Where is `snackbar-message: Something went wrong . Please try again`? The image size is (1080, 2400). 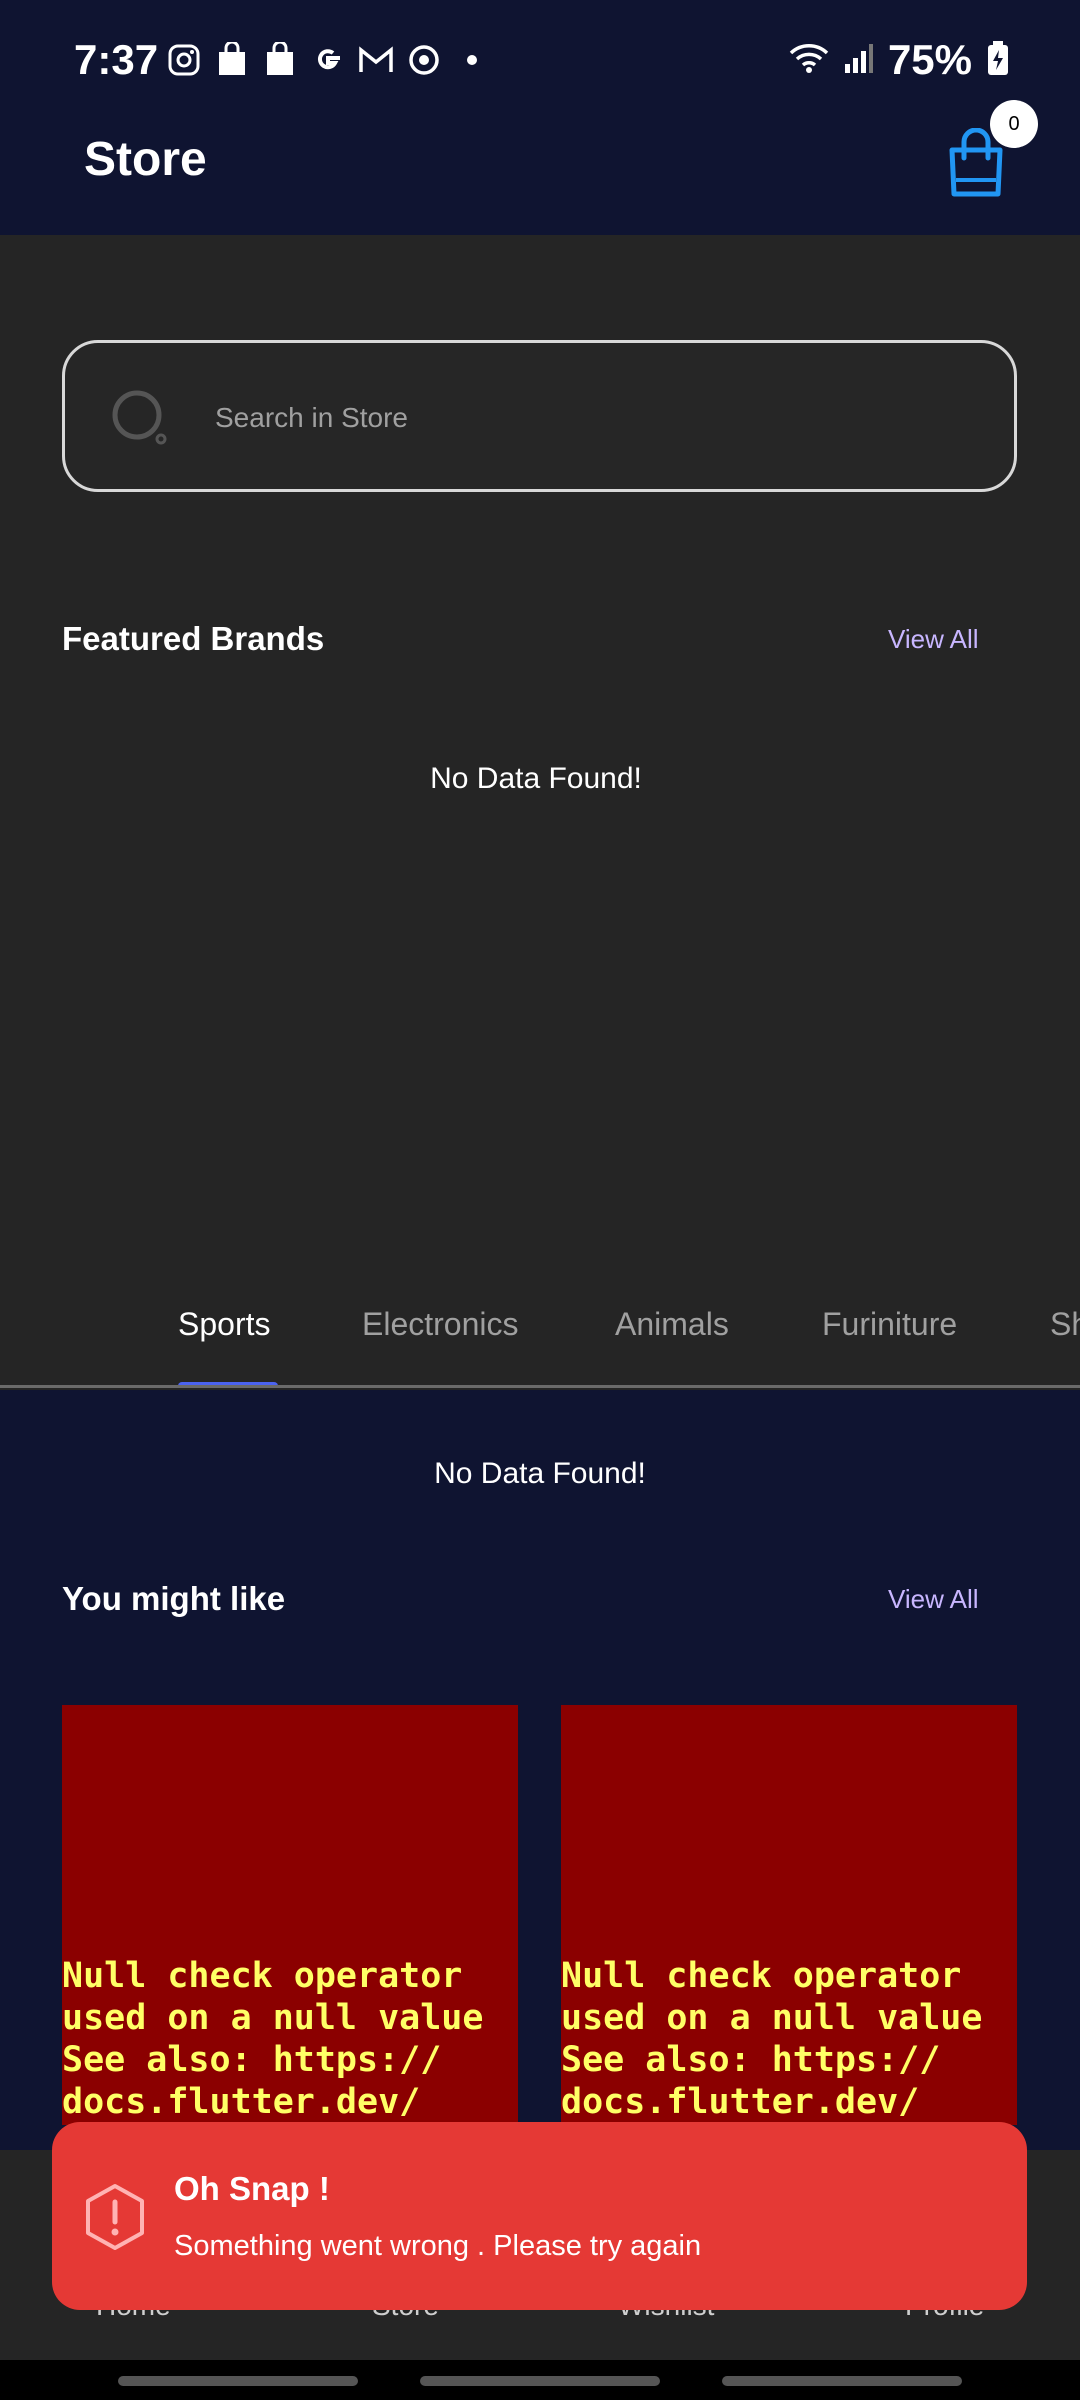
snackbar-message: Something went wrong . Please try again is located at coordinates (438, 2246).